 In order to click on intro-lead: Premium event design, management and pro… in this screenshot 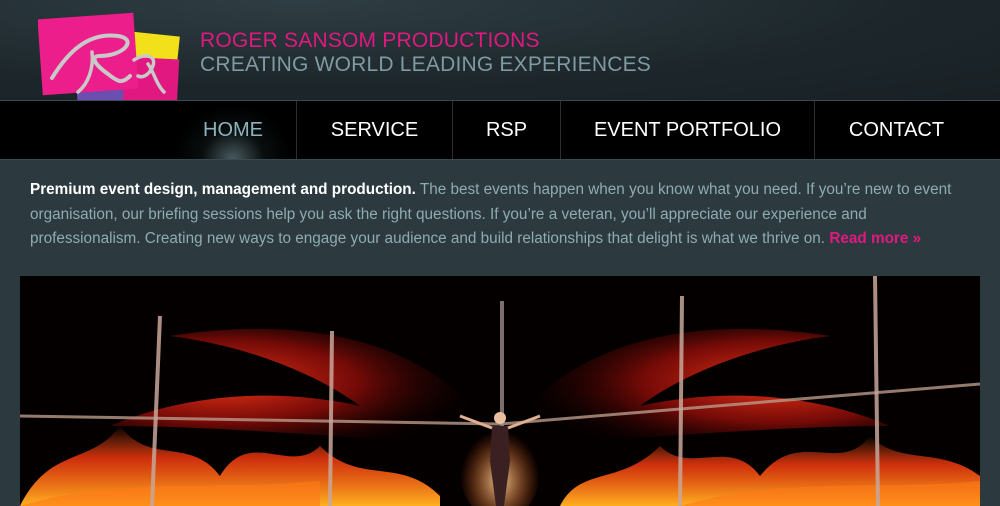, I will do `click(223, 189)`.